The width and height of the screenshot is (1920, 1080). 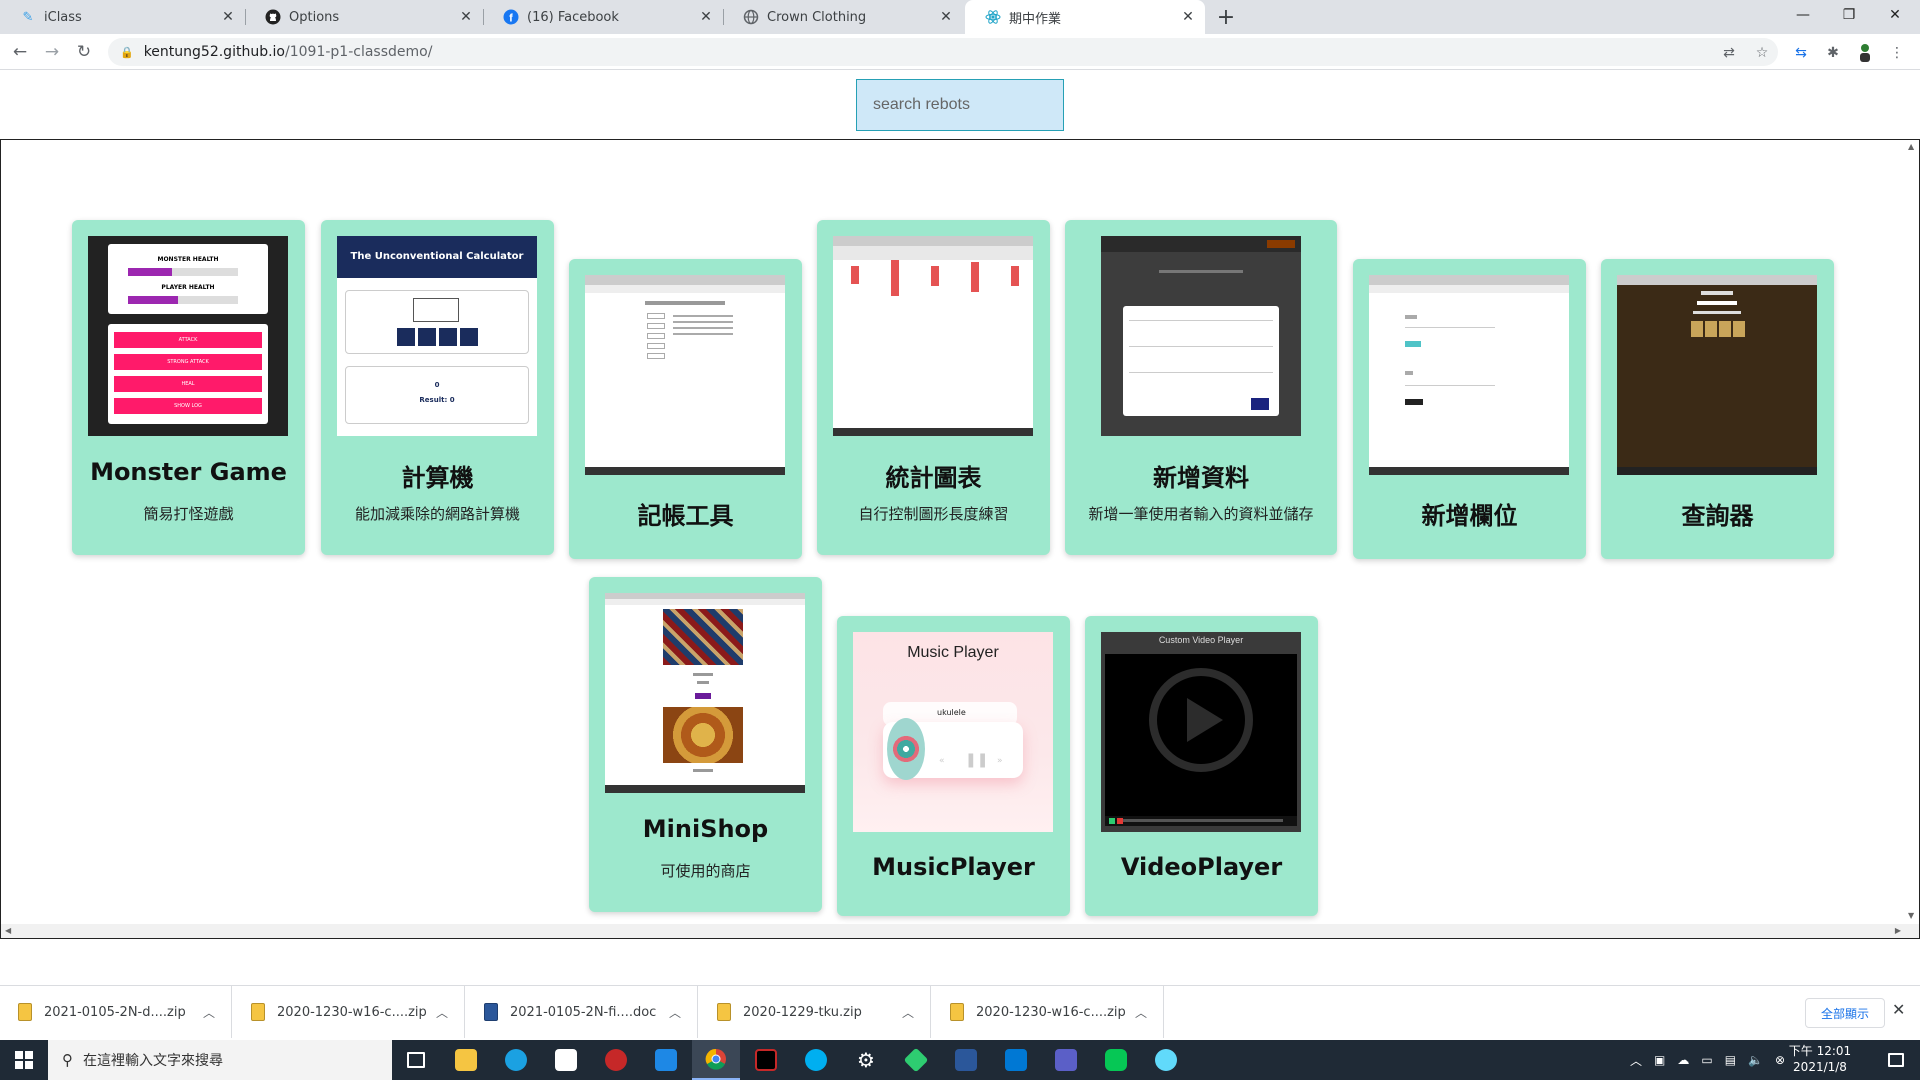 I want to click on card-expense-tool: 記帳工具, so click(x=685, y=409).